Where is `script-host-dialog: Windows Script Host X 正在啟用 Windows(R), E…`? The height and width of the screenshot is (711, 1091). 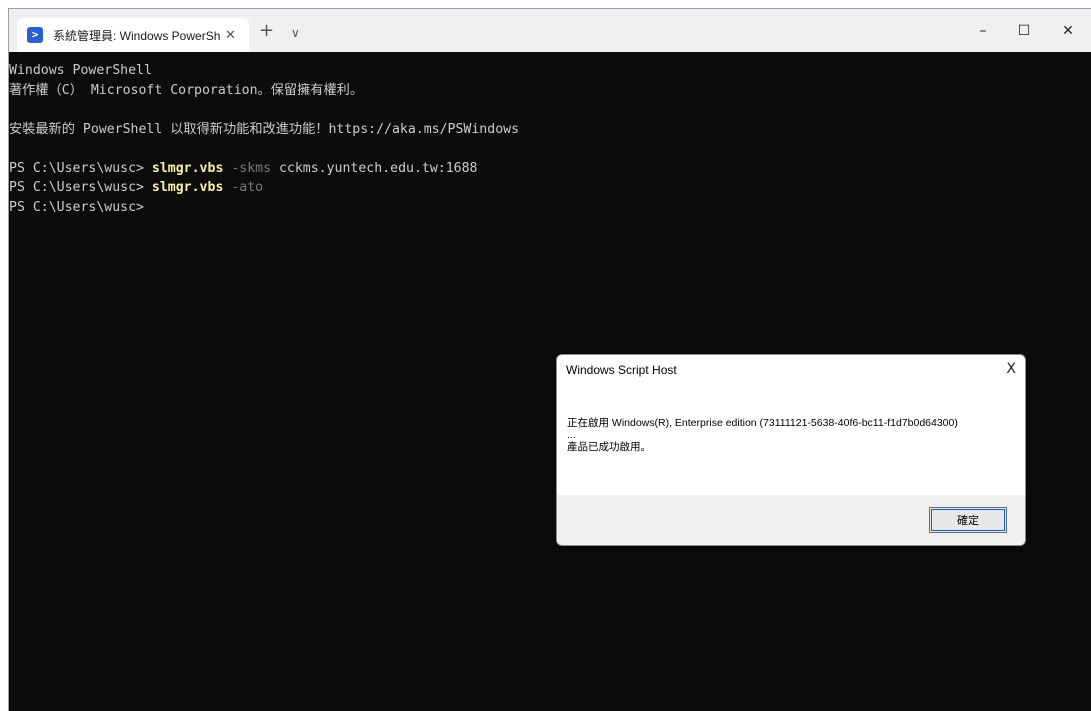
script-host-dialog: Windows Script Host X 正在啟用 Windows(R), E… is located at coordinates (791, 450).